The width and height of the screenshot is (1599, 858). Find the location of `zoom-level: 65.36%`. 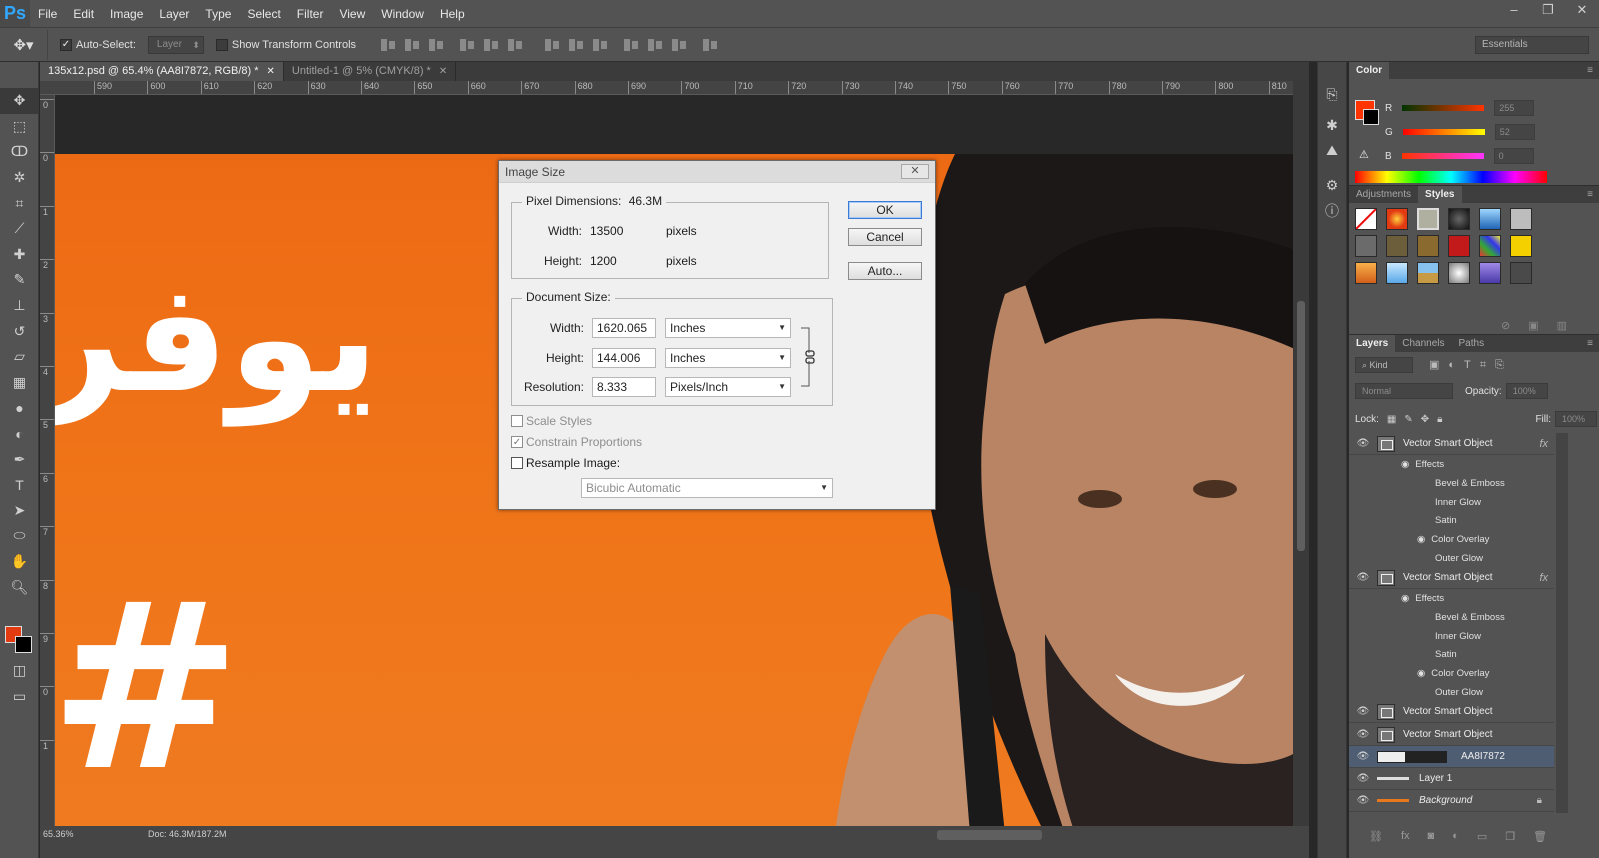

zoom-level: 65.36% is located at coordinates (64, 834).